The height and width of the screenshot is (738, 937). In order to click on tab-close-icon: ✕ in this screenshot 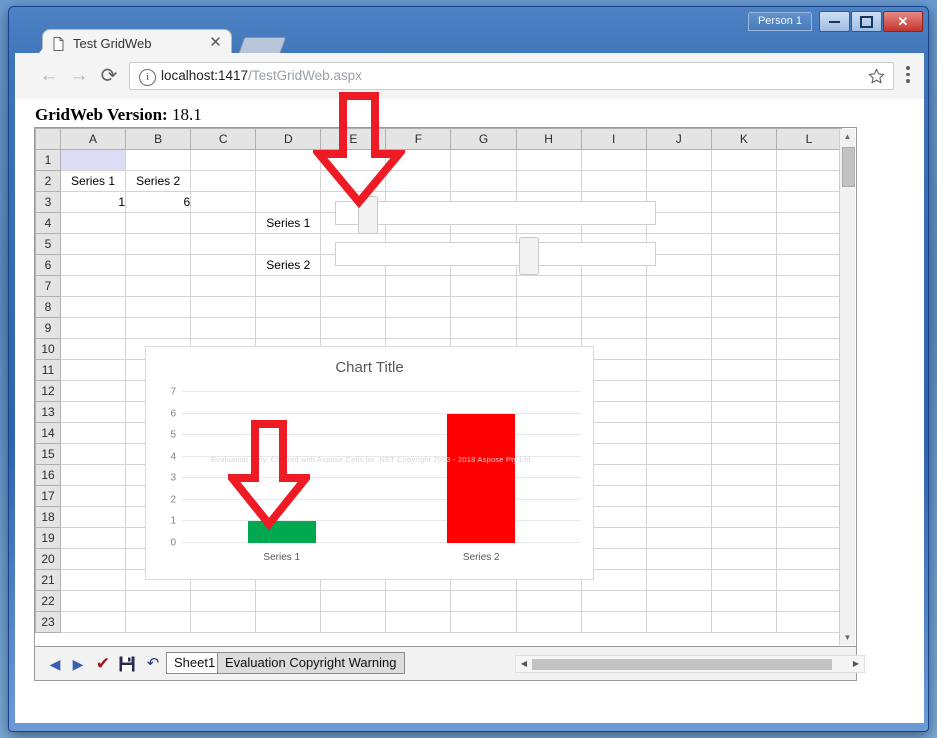, I will do `click(215, 42)`.